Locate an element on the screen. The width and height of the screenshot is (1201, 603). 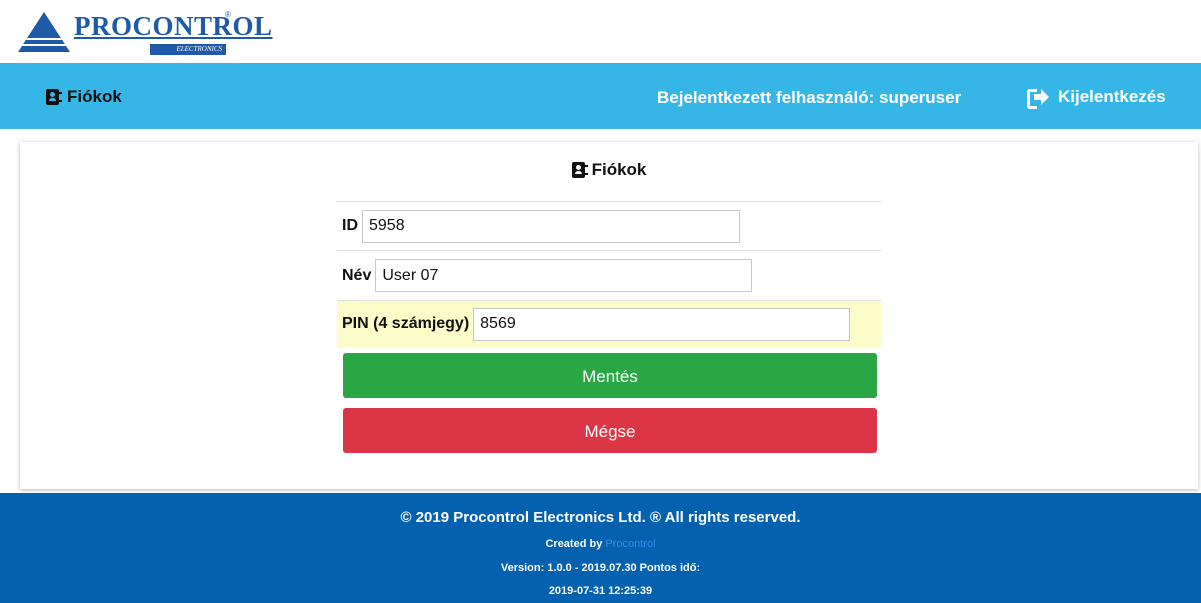
card-title: Fiókok is located at coordinates (609, 170).